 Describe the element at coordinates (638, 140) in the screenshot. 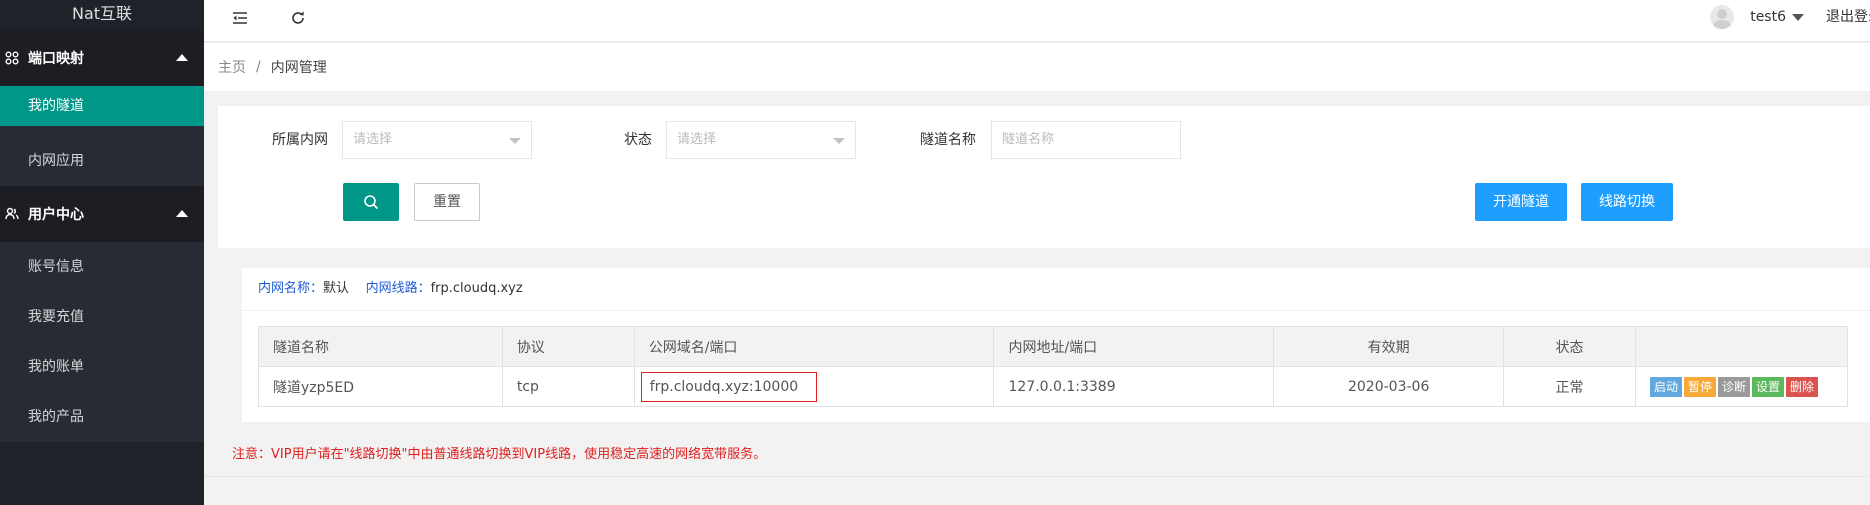

I see `status-label: 状态` at that location.